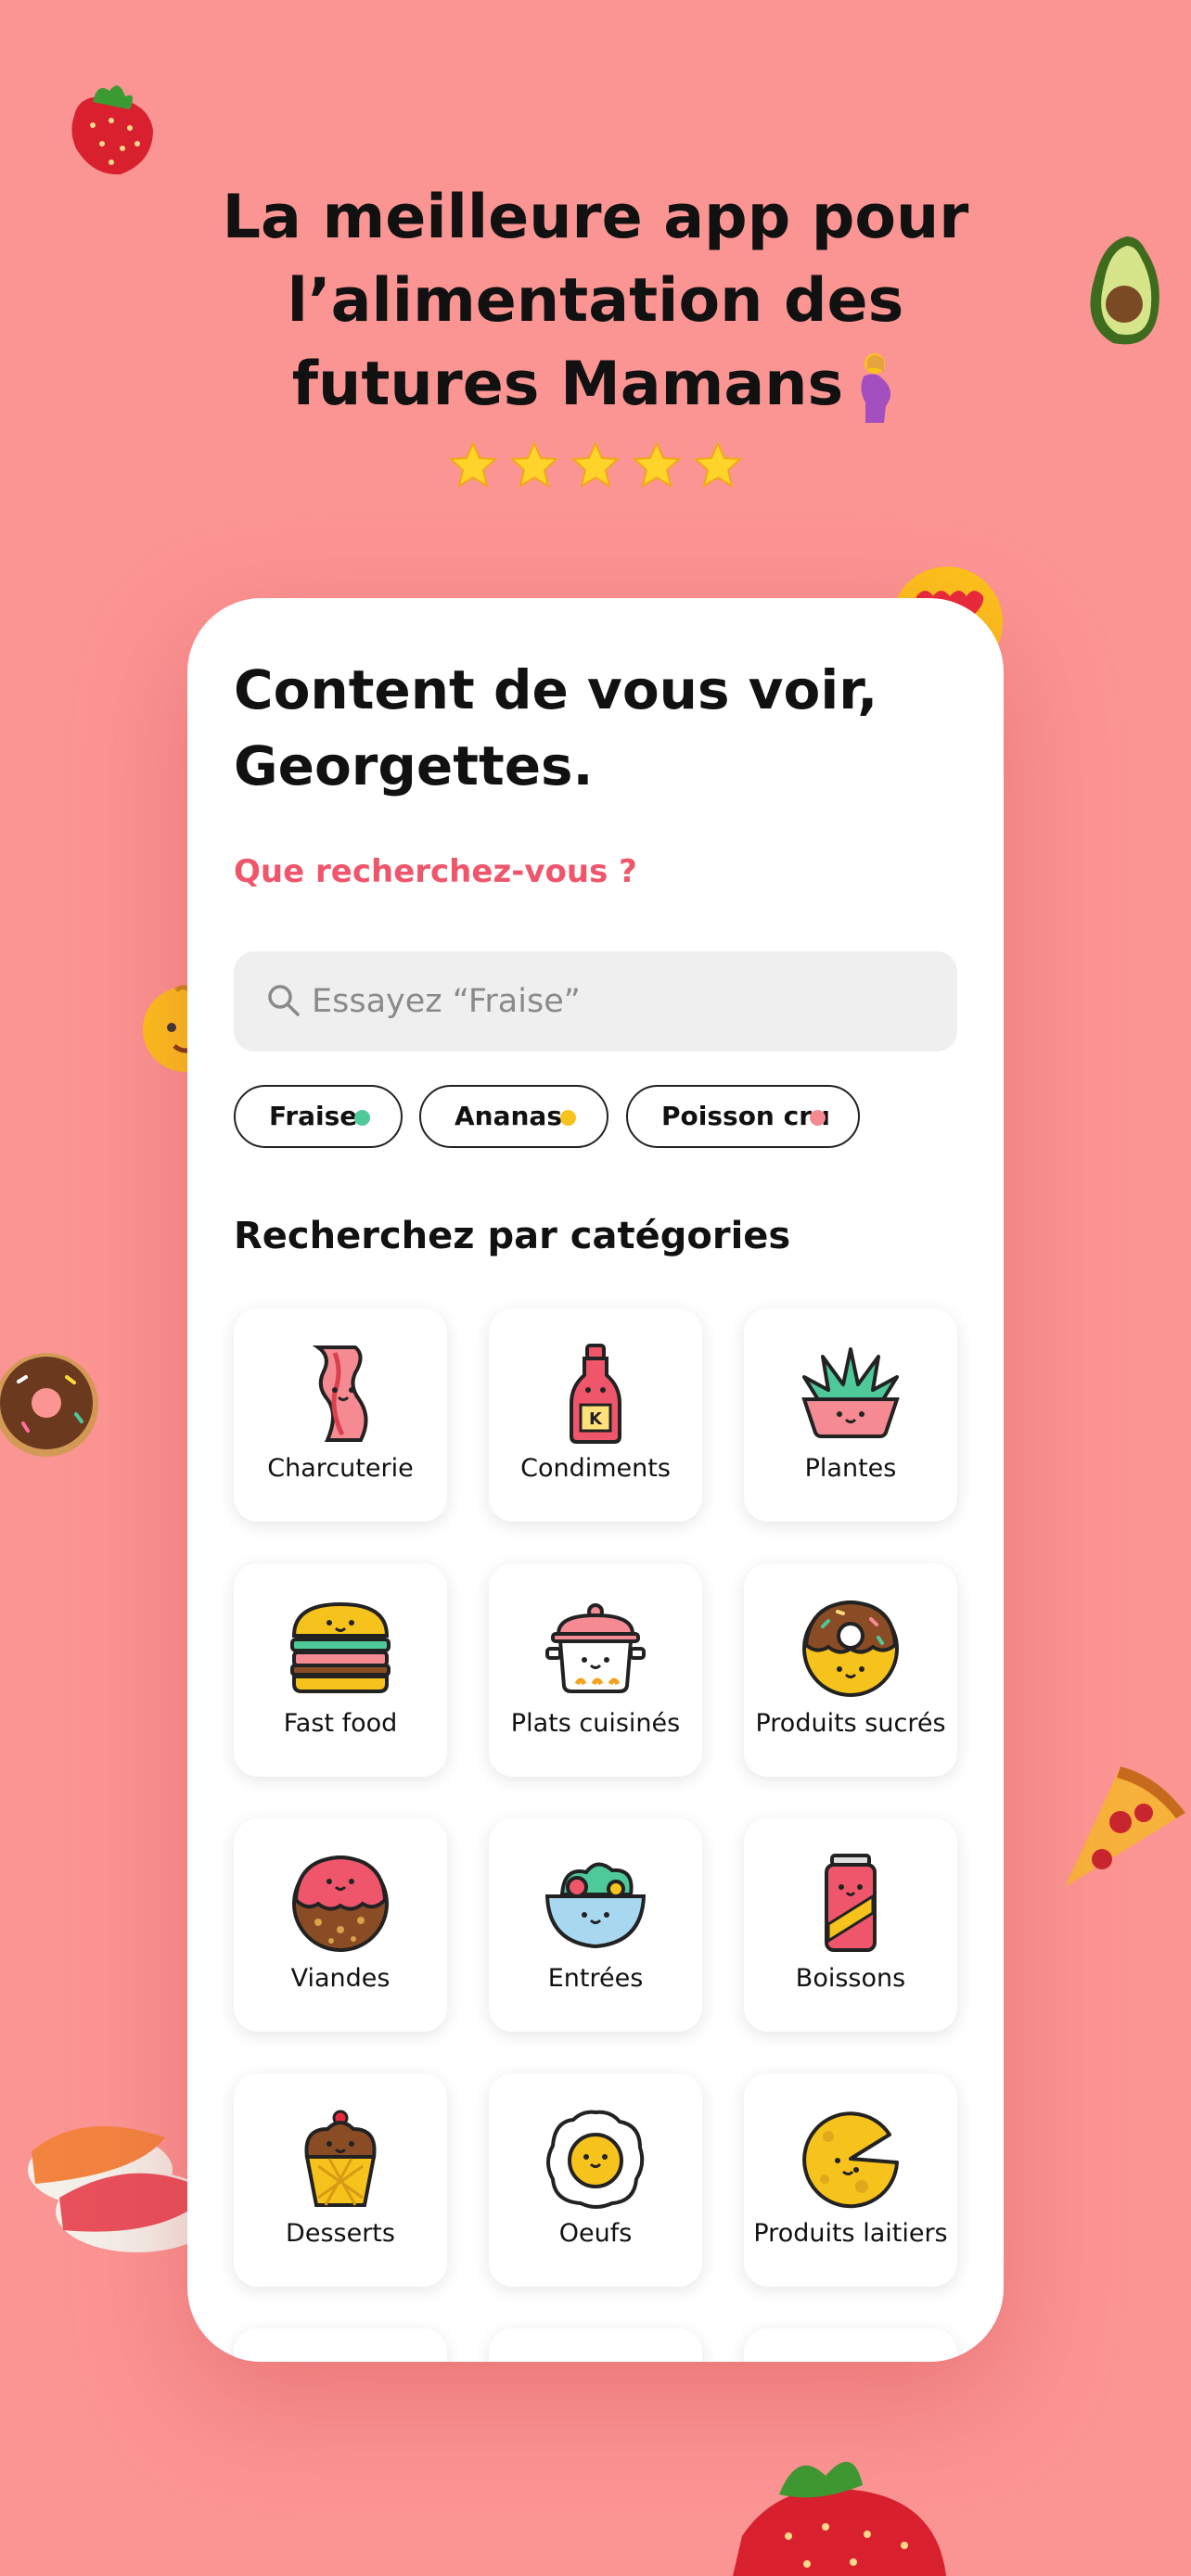 The height and width of the screenshot is (2576, 1191). Describe the element at coordinates (284, 1000) in the screenshot. I see `search-icon` at that location.